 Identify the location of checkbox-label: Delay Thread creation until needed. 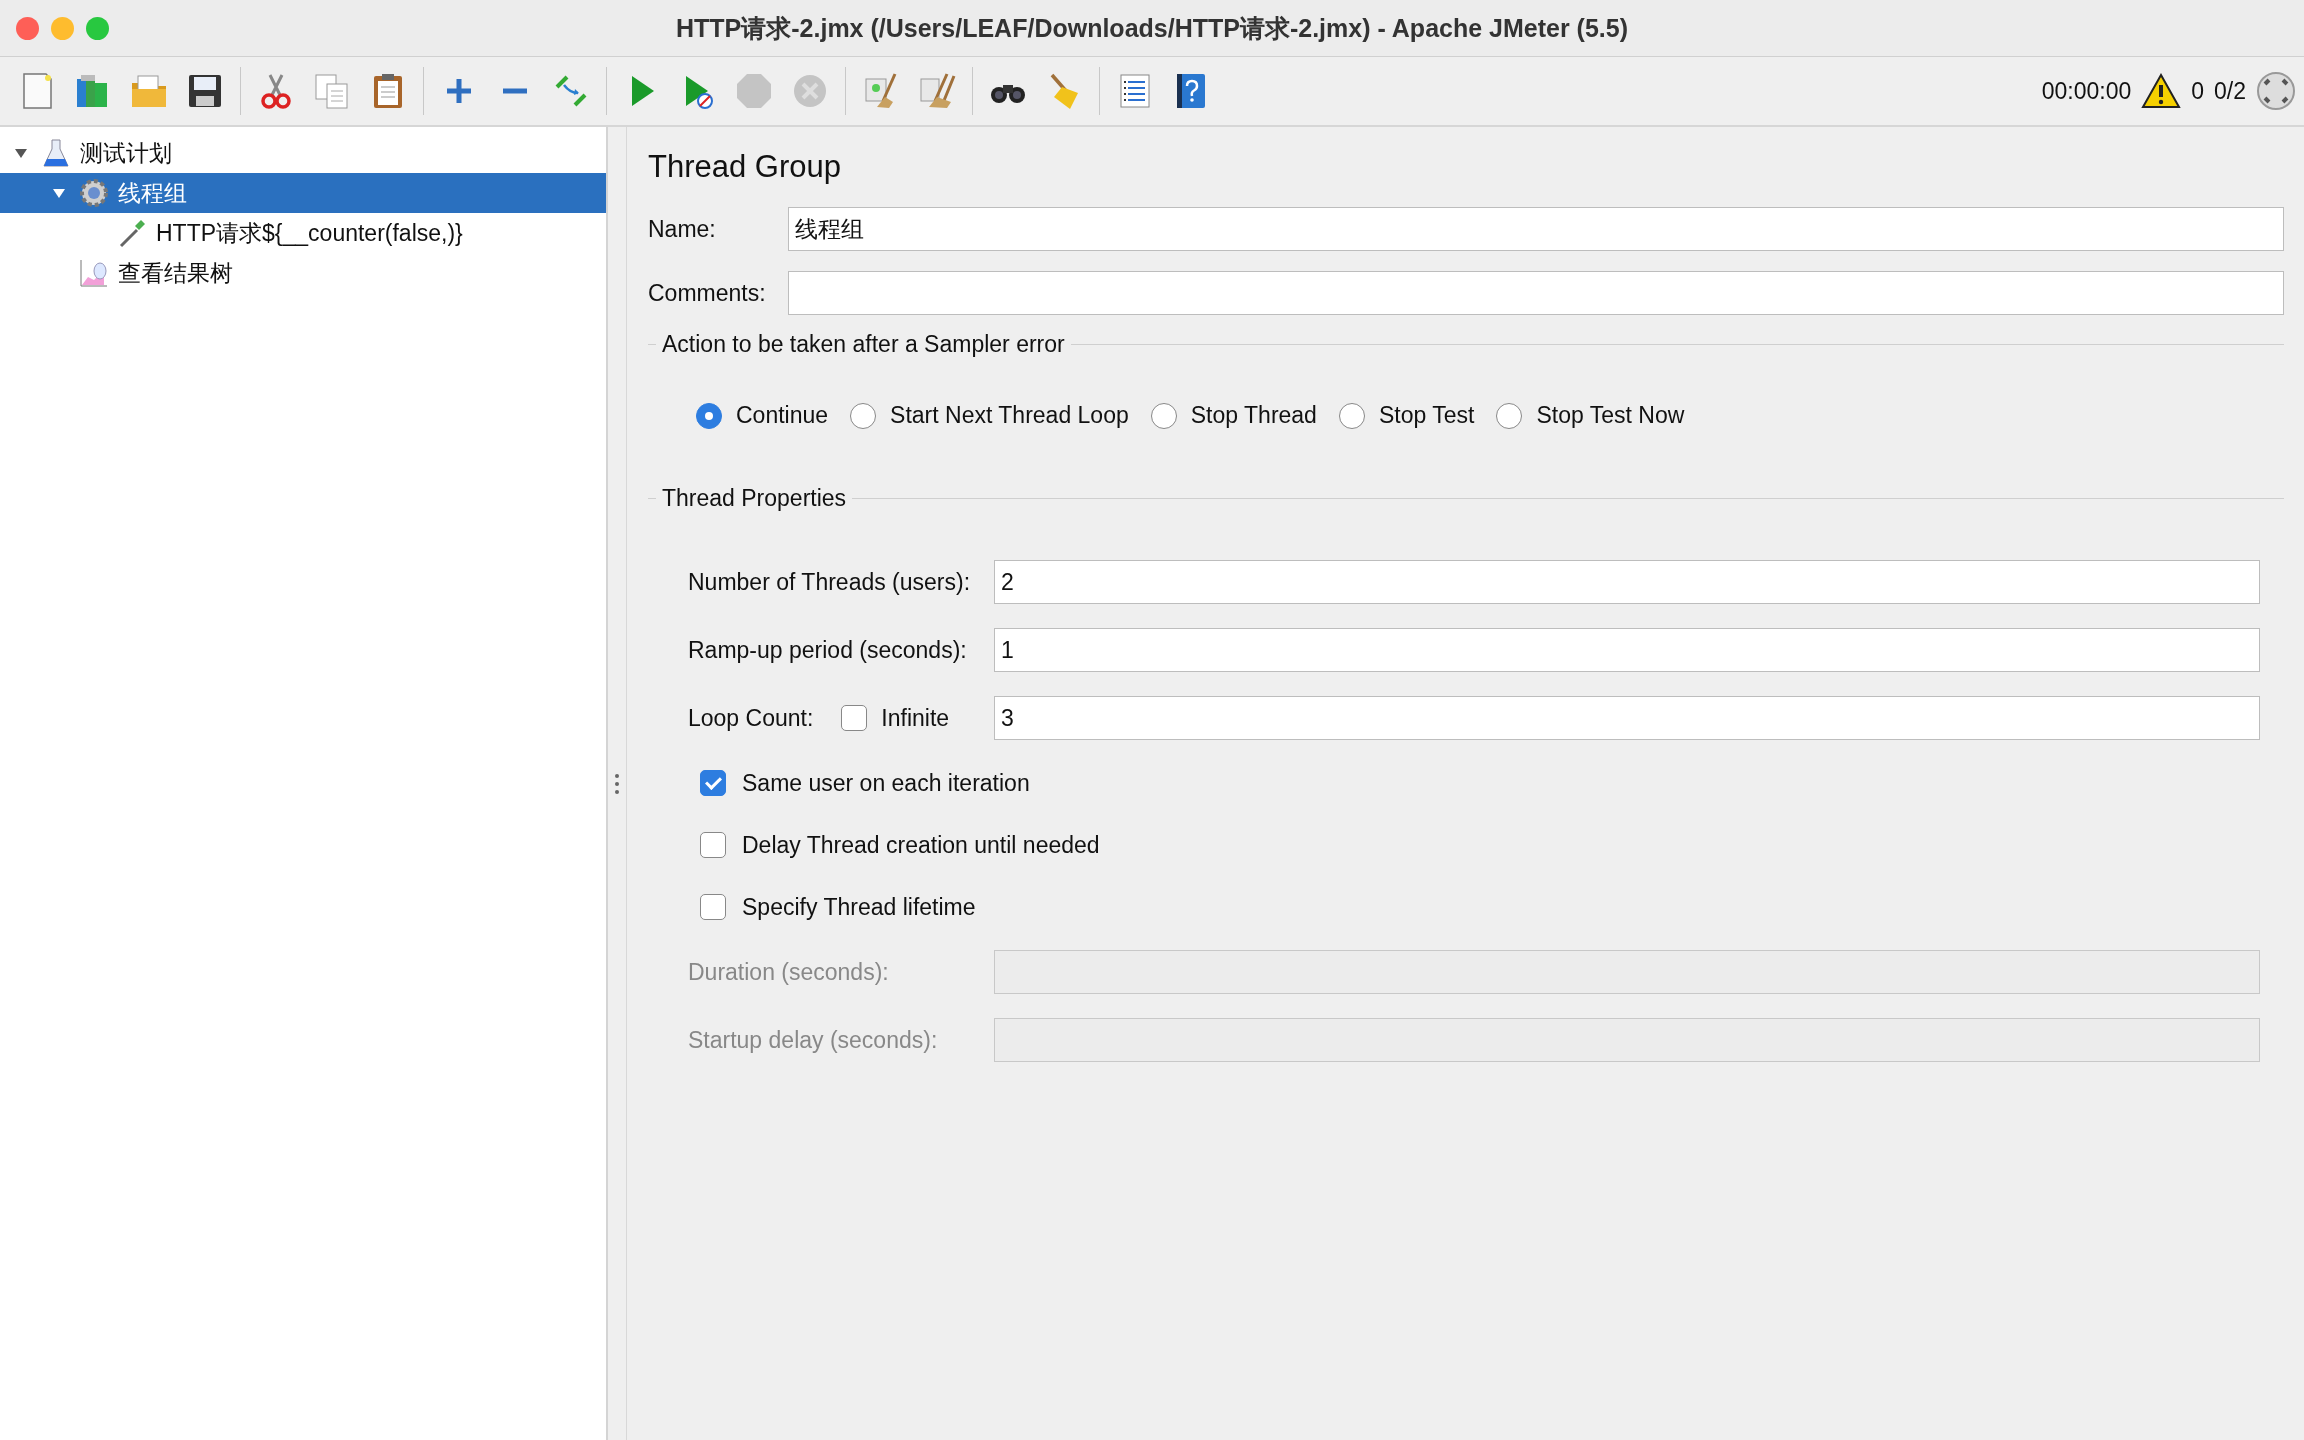
(921, 845).